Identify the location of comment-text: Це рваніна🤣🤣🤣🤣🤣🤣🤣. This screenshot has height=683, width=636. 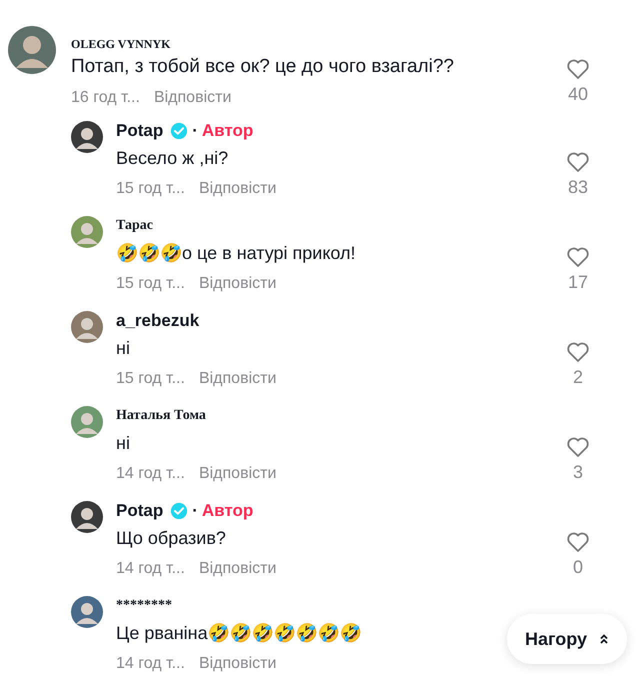
(239, 633).